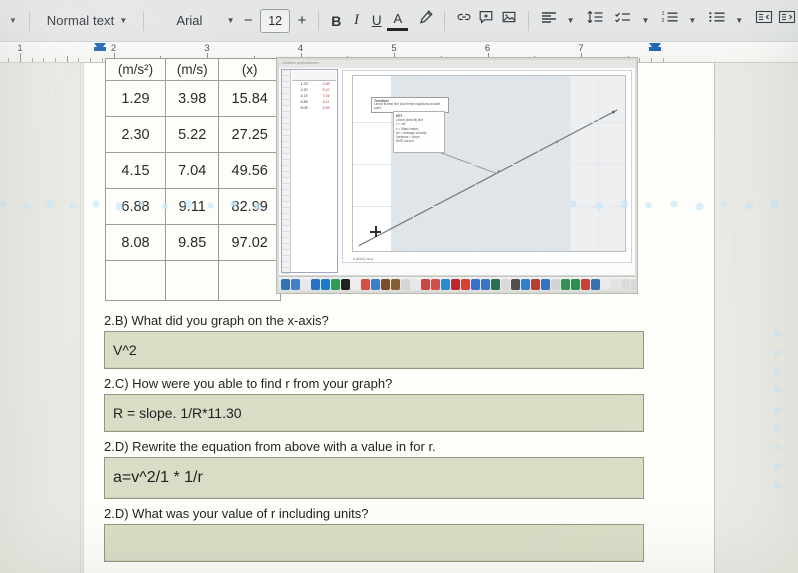 This screenshot has width=798, height=573. Describe the element at coordinates (123, 20) in the screenshot. I see `style-dropdown-caret-icon: ▼` at that location.